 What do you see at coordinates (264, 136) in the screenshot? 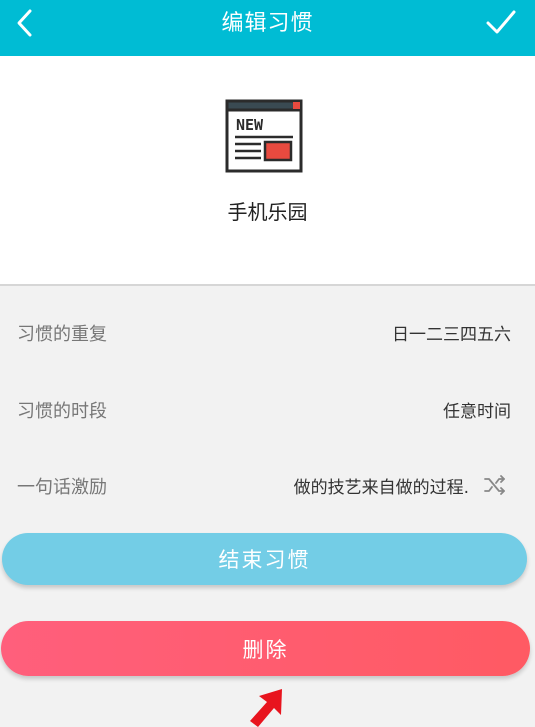
I see `news-app-icon: NEW` at bounding box center [264, 136].